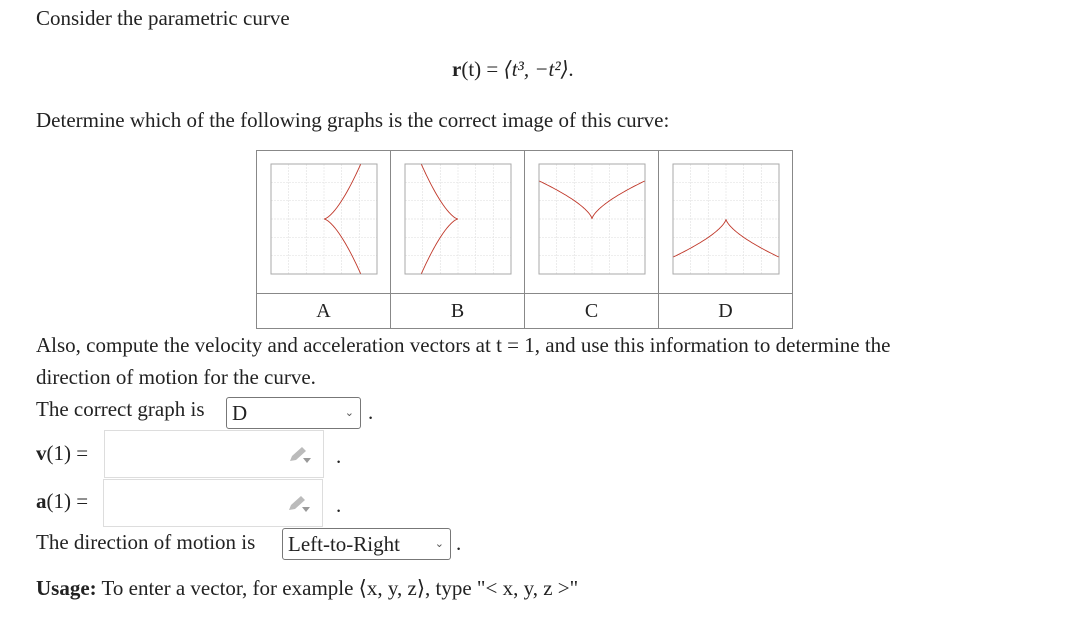 This screenshot has width=1080, height=631. I want to click on a-symbol: a, so click(41, 501).